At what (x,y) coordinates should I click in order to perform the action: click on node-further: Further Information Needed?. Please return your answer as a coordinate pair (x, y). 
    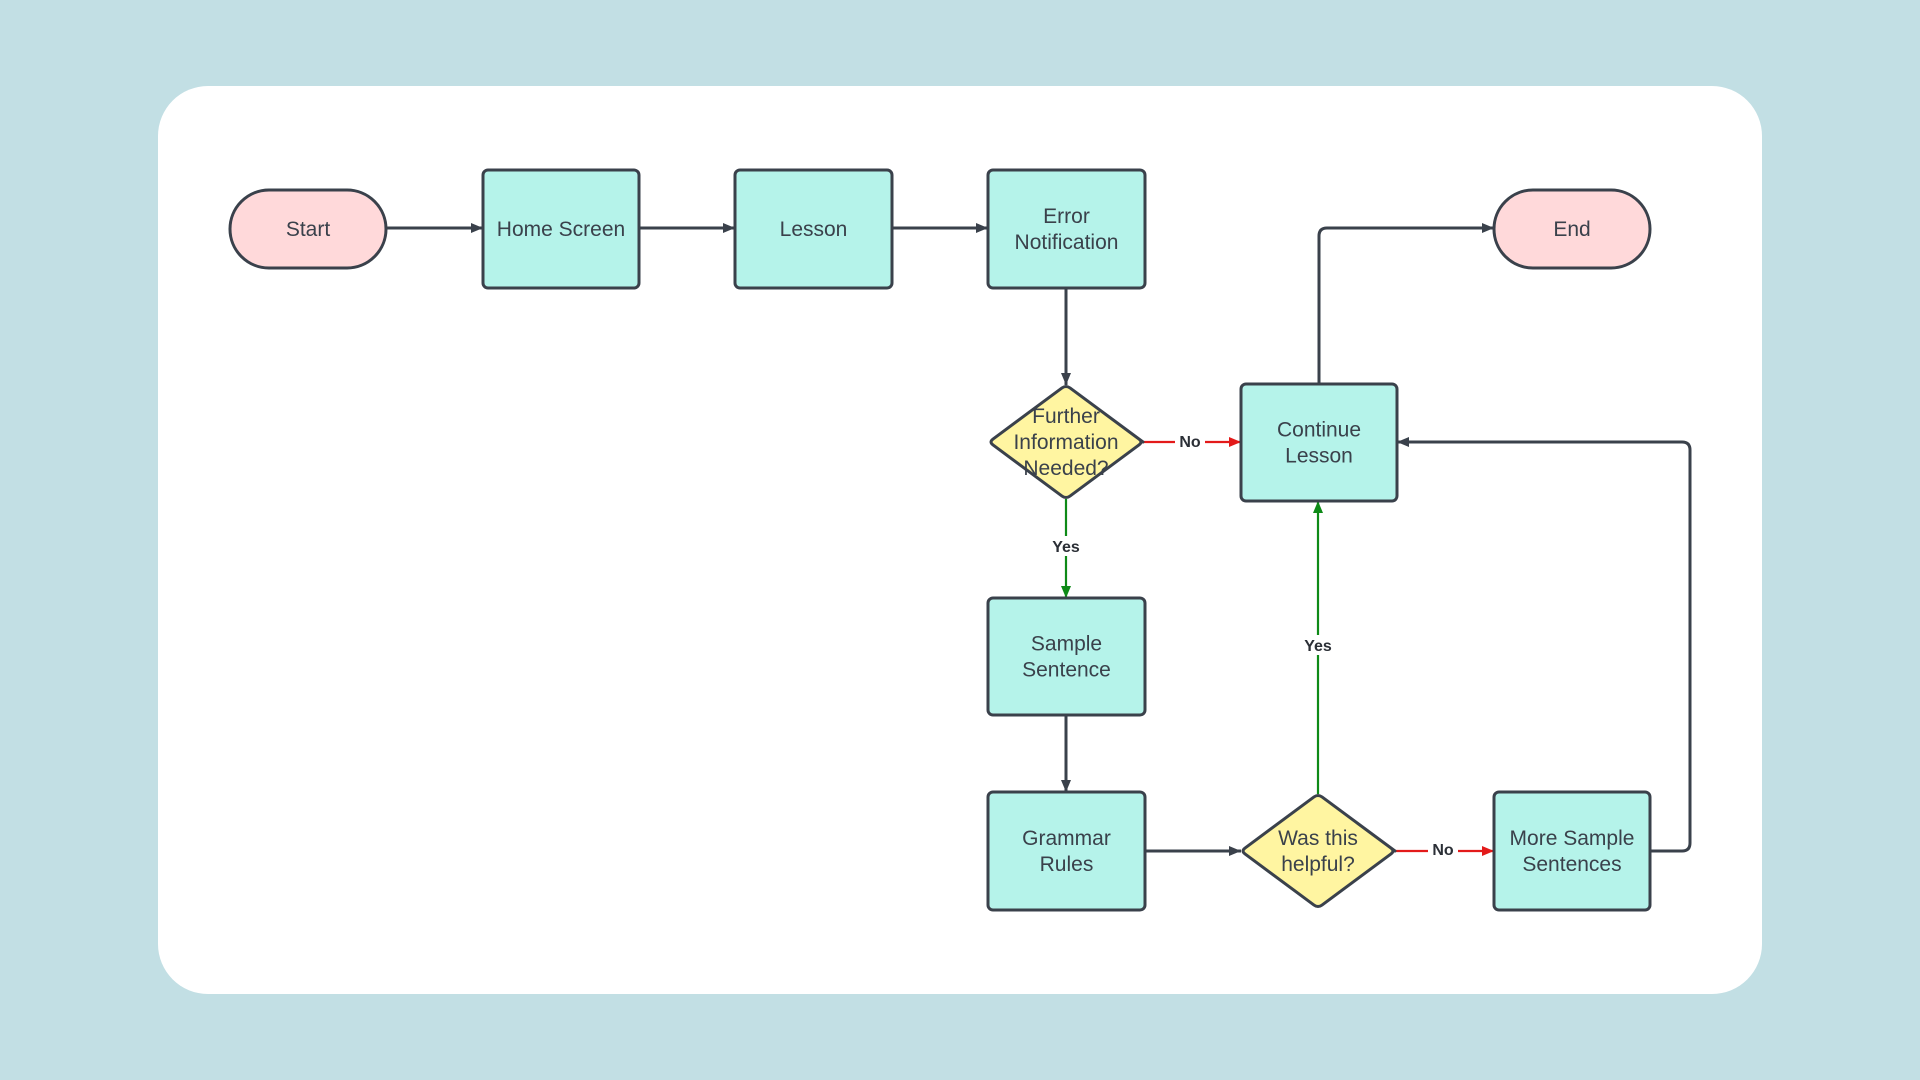
    Looking at the image, I should click on (1067, 442).